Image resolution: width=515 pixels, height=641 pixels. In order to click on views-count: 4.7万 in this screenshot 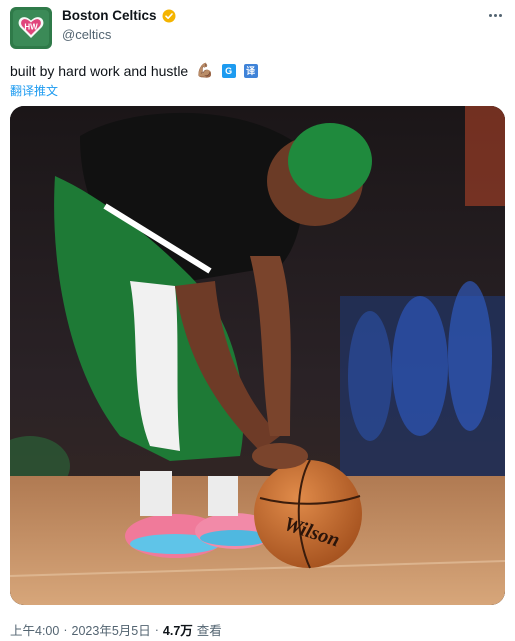, I will do `click(178, 629)`.